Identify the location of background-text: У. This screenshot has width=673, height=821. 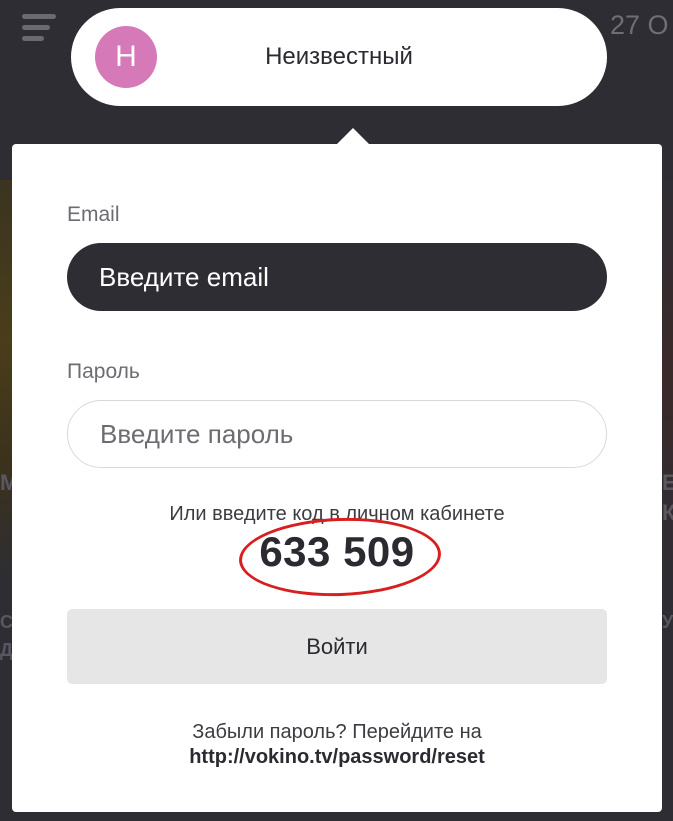
(667, 622).